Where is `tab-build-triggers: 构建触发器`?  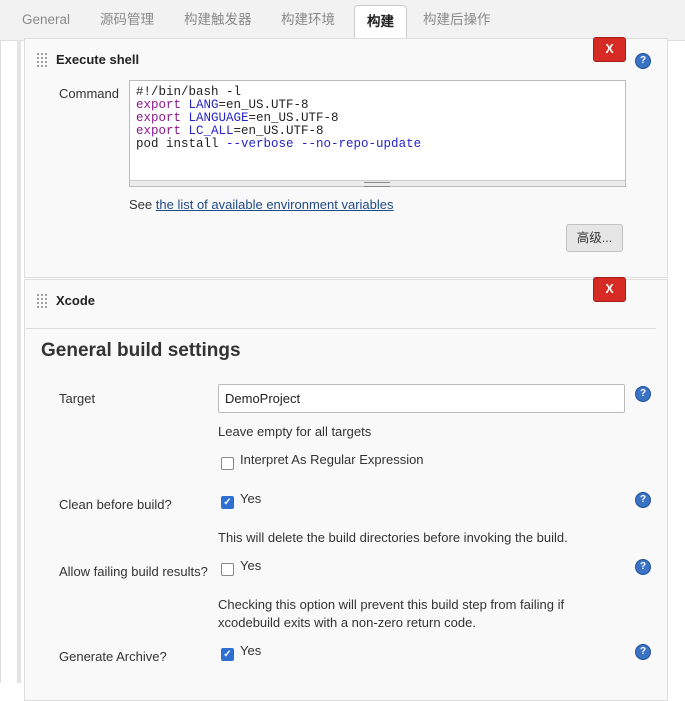 tab-build-triggers: 构建触发器 is located at coordinates (218, 20).